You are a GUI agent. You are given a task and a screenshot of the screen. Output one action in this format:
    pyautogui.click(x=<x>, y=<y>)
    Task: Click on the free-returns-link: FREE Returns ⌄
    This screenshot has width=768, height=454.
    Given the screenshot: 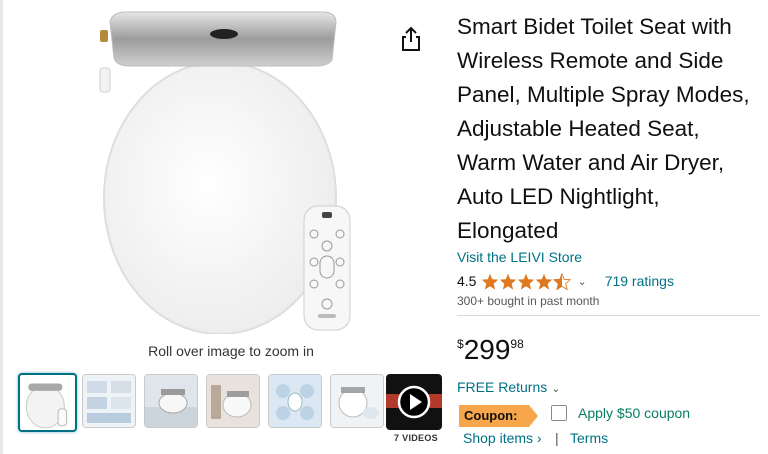 What is the action you would take?
    pyautogui.click(x=508, y=387)
    